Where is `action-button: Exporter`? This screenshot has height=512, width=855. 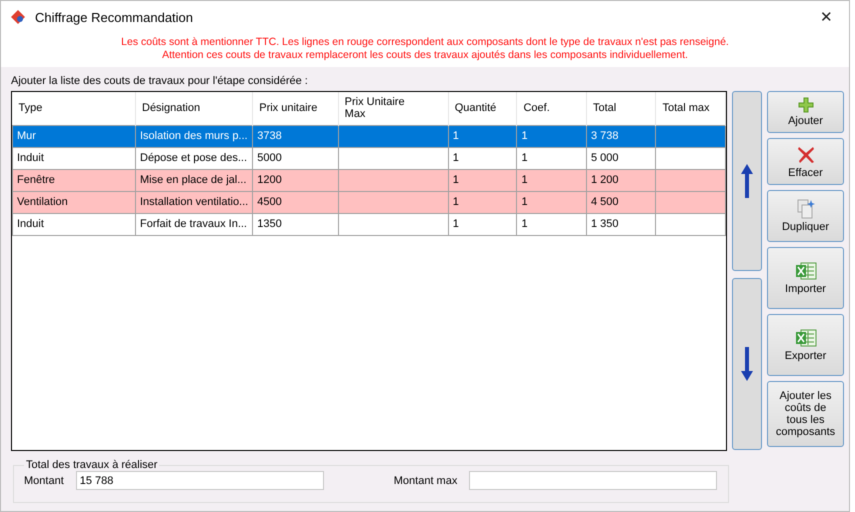 action-button: Exporter is located at coordinates (805, 345).